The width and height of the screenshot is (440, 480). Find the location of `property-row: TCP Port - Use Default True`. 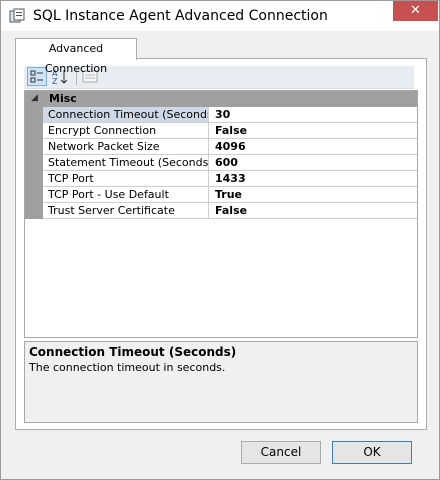

property-row: TCP Port - Use Default True is located at coordinates (230, 195).